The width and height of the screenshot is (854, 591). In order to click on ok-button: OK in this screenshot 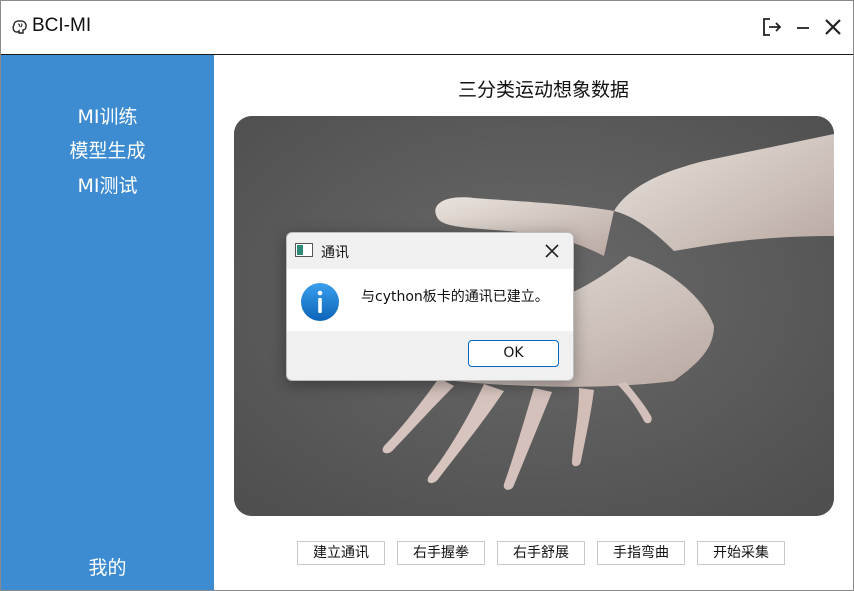, I will do `click(513, 353)`.